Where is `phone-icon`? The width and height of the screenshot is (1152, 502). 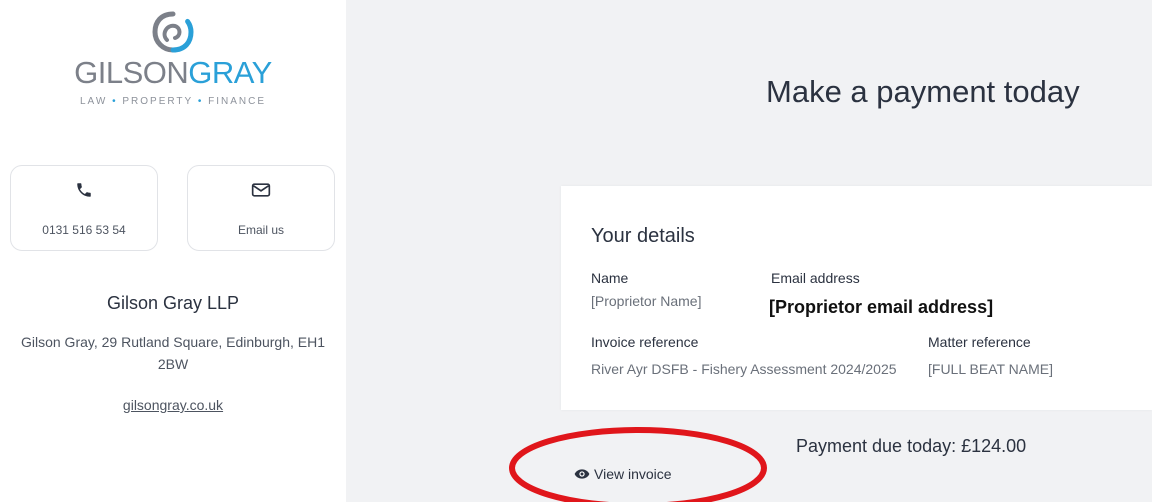 phone-icon is located at coordinates (84, 191).